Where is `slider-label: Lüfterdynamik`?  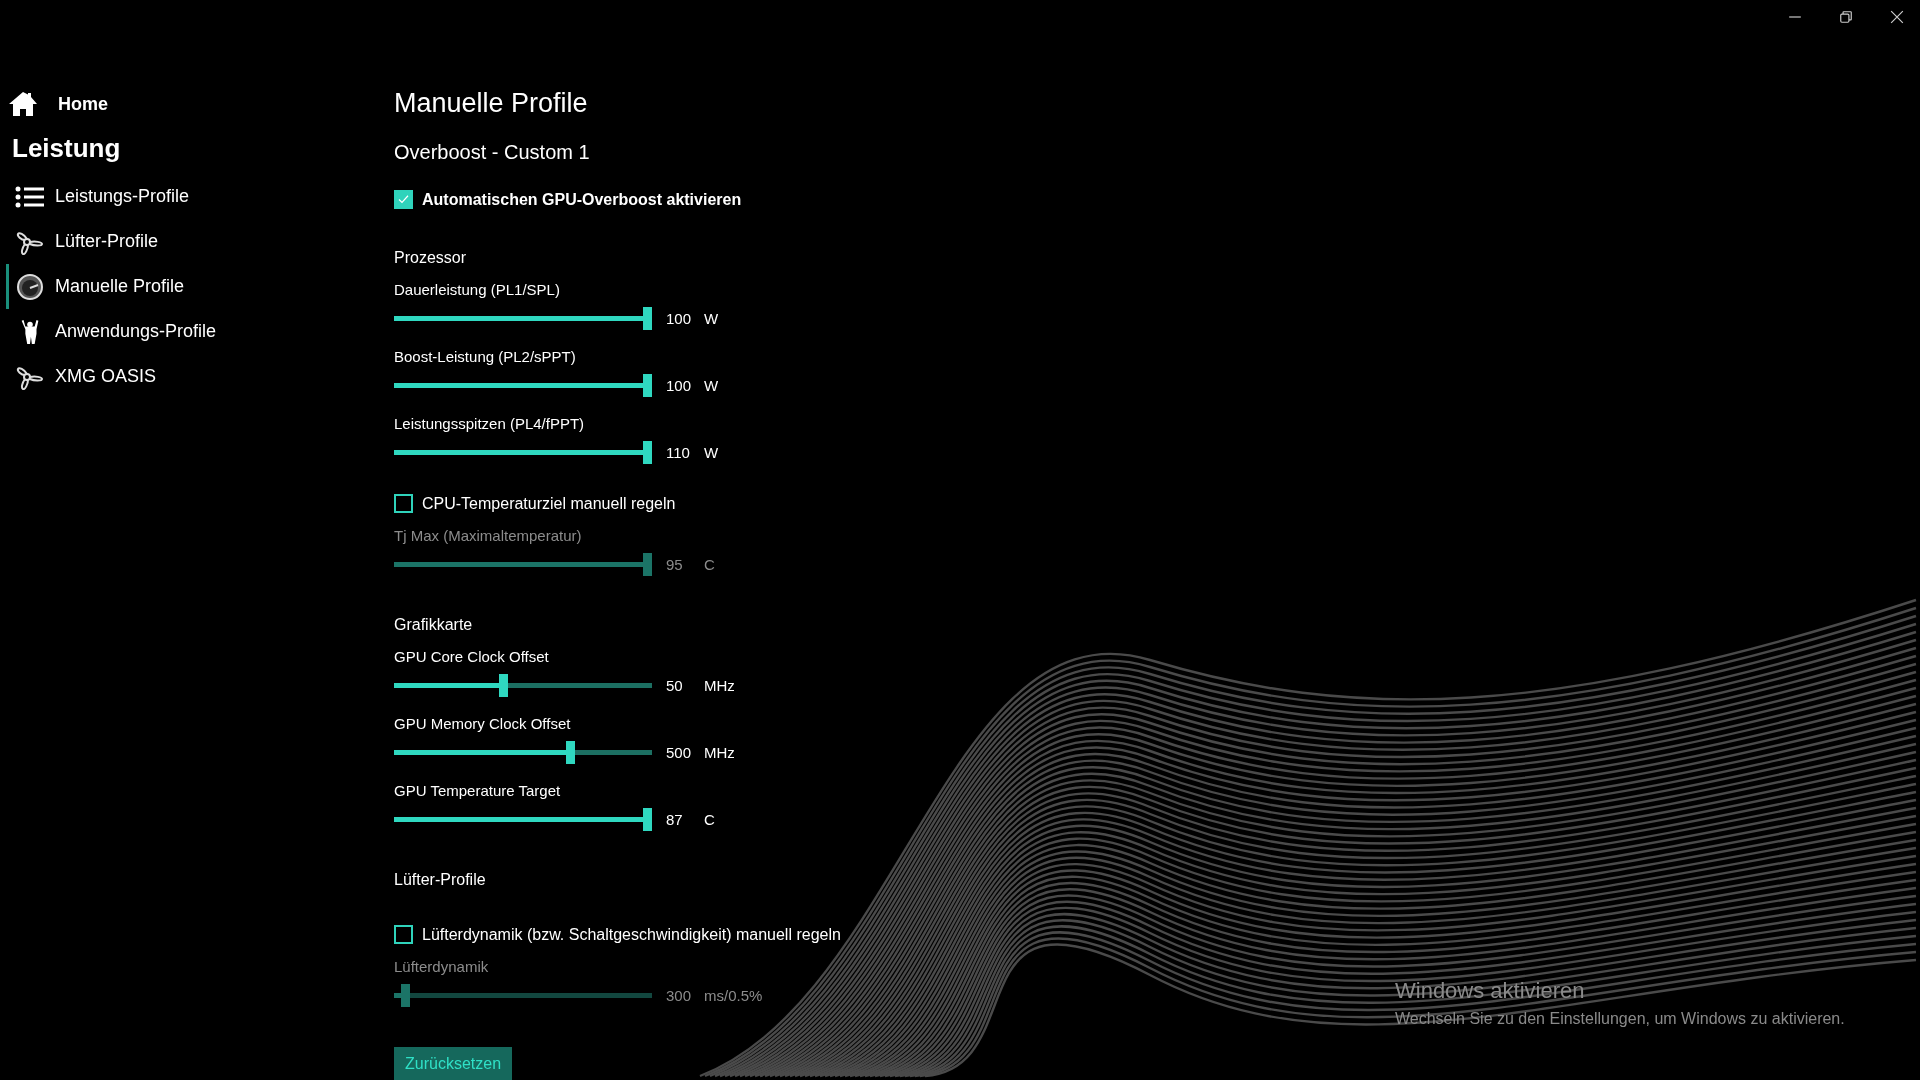 slider-label: Lüfterdynamik is located at coordinates (442, 966).